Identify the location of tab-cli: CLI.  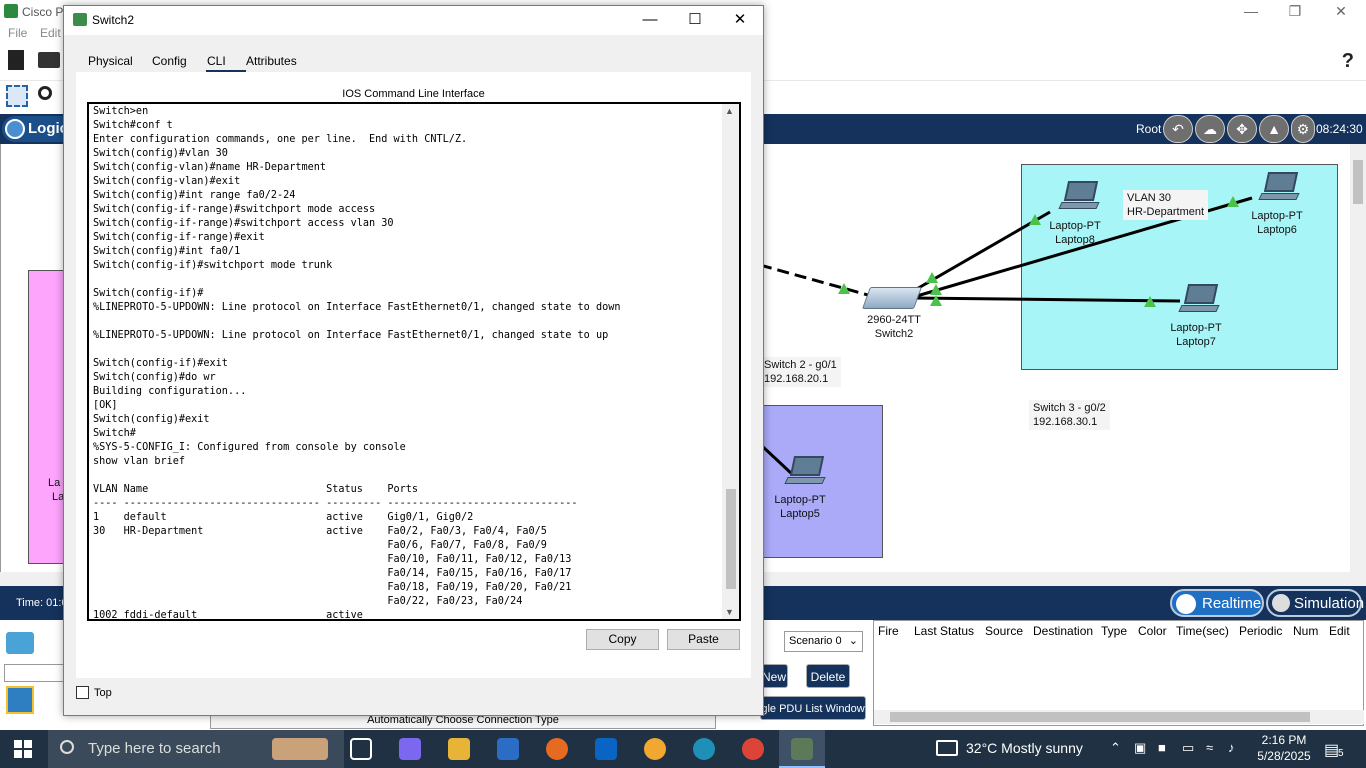
(216, 61).